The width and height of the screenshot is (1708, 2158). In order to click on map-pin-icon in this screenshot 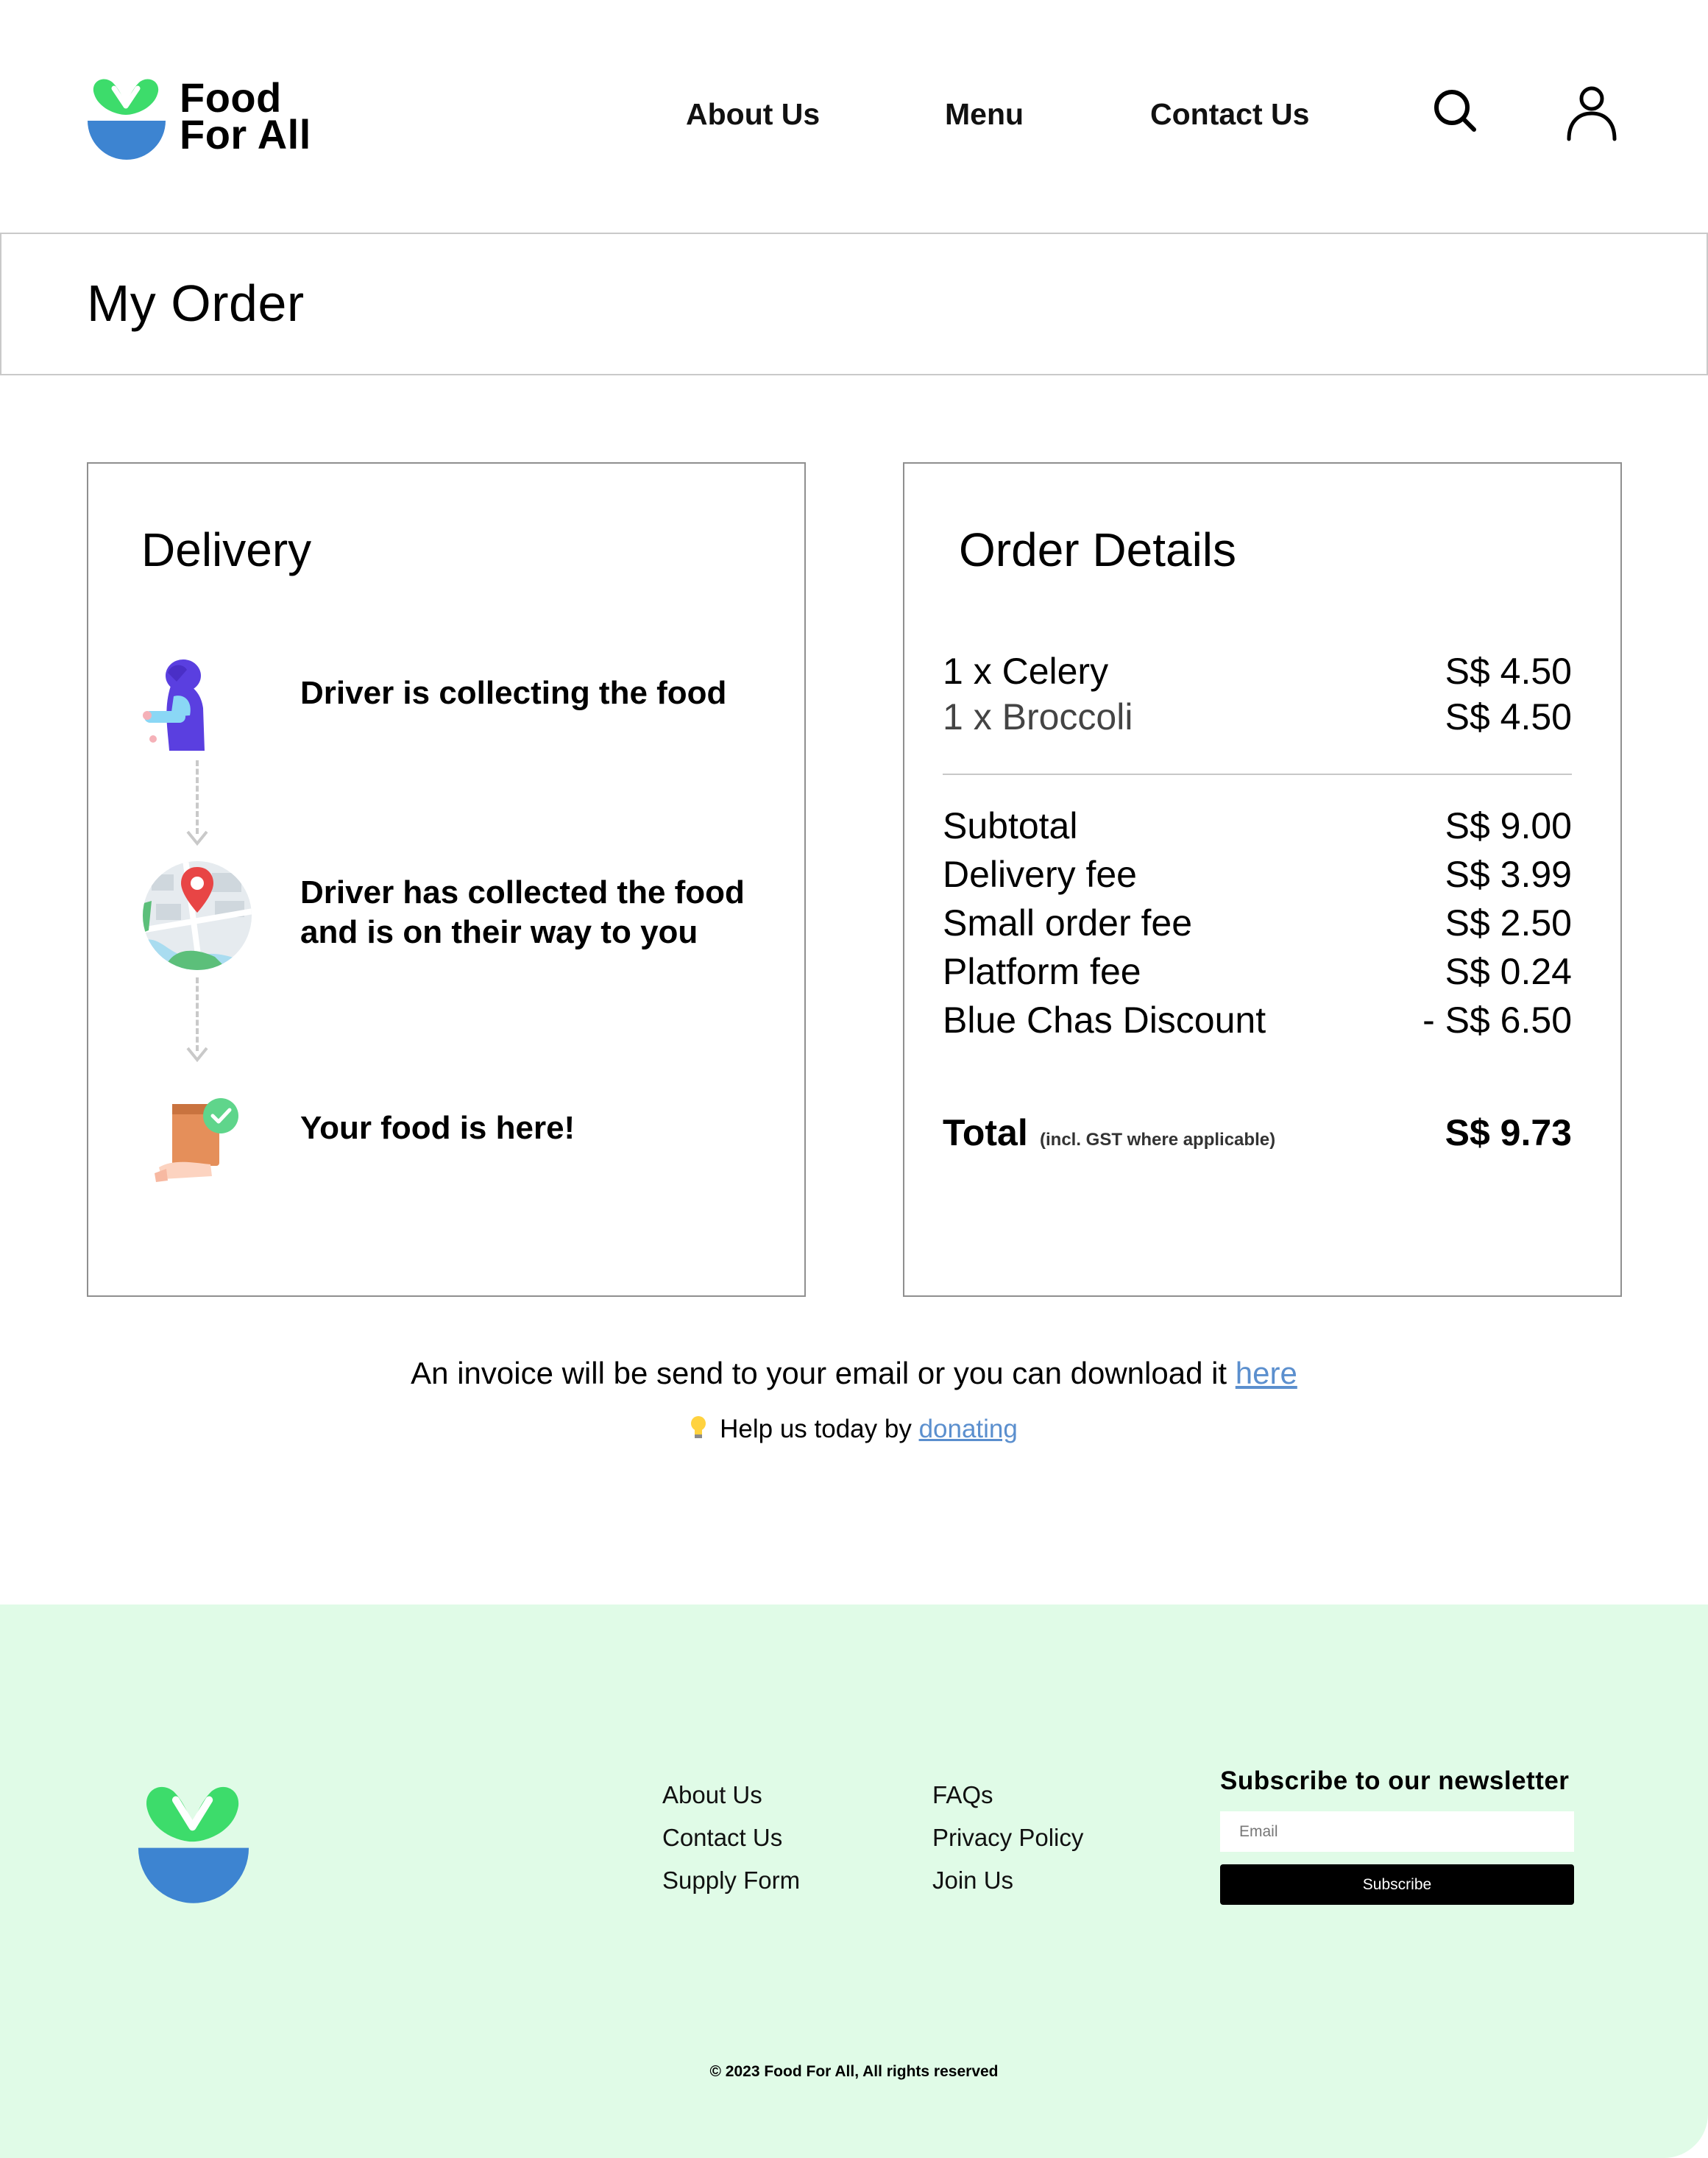, I will do `click(197, 915)`.